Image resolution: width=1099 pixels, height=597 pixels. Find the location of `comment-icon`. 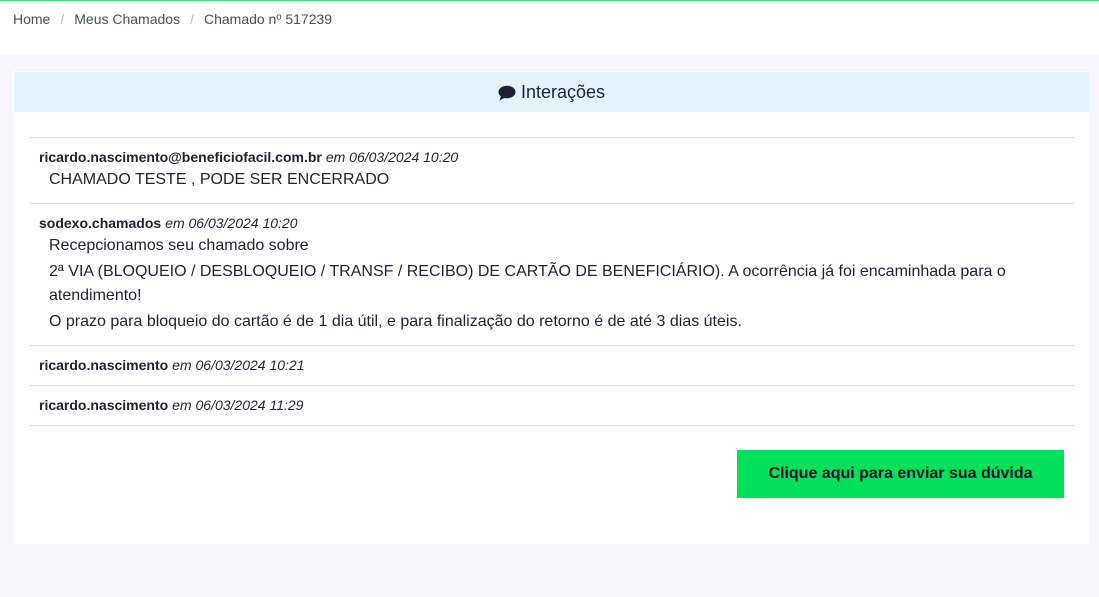

comment-icon is located at coordinates (507, 93).